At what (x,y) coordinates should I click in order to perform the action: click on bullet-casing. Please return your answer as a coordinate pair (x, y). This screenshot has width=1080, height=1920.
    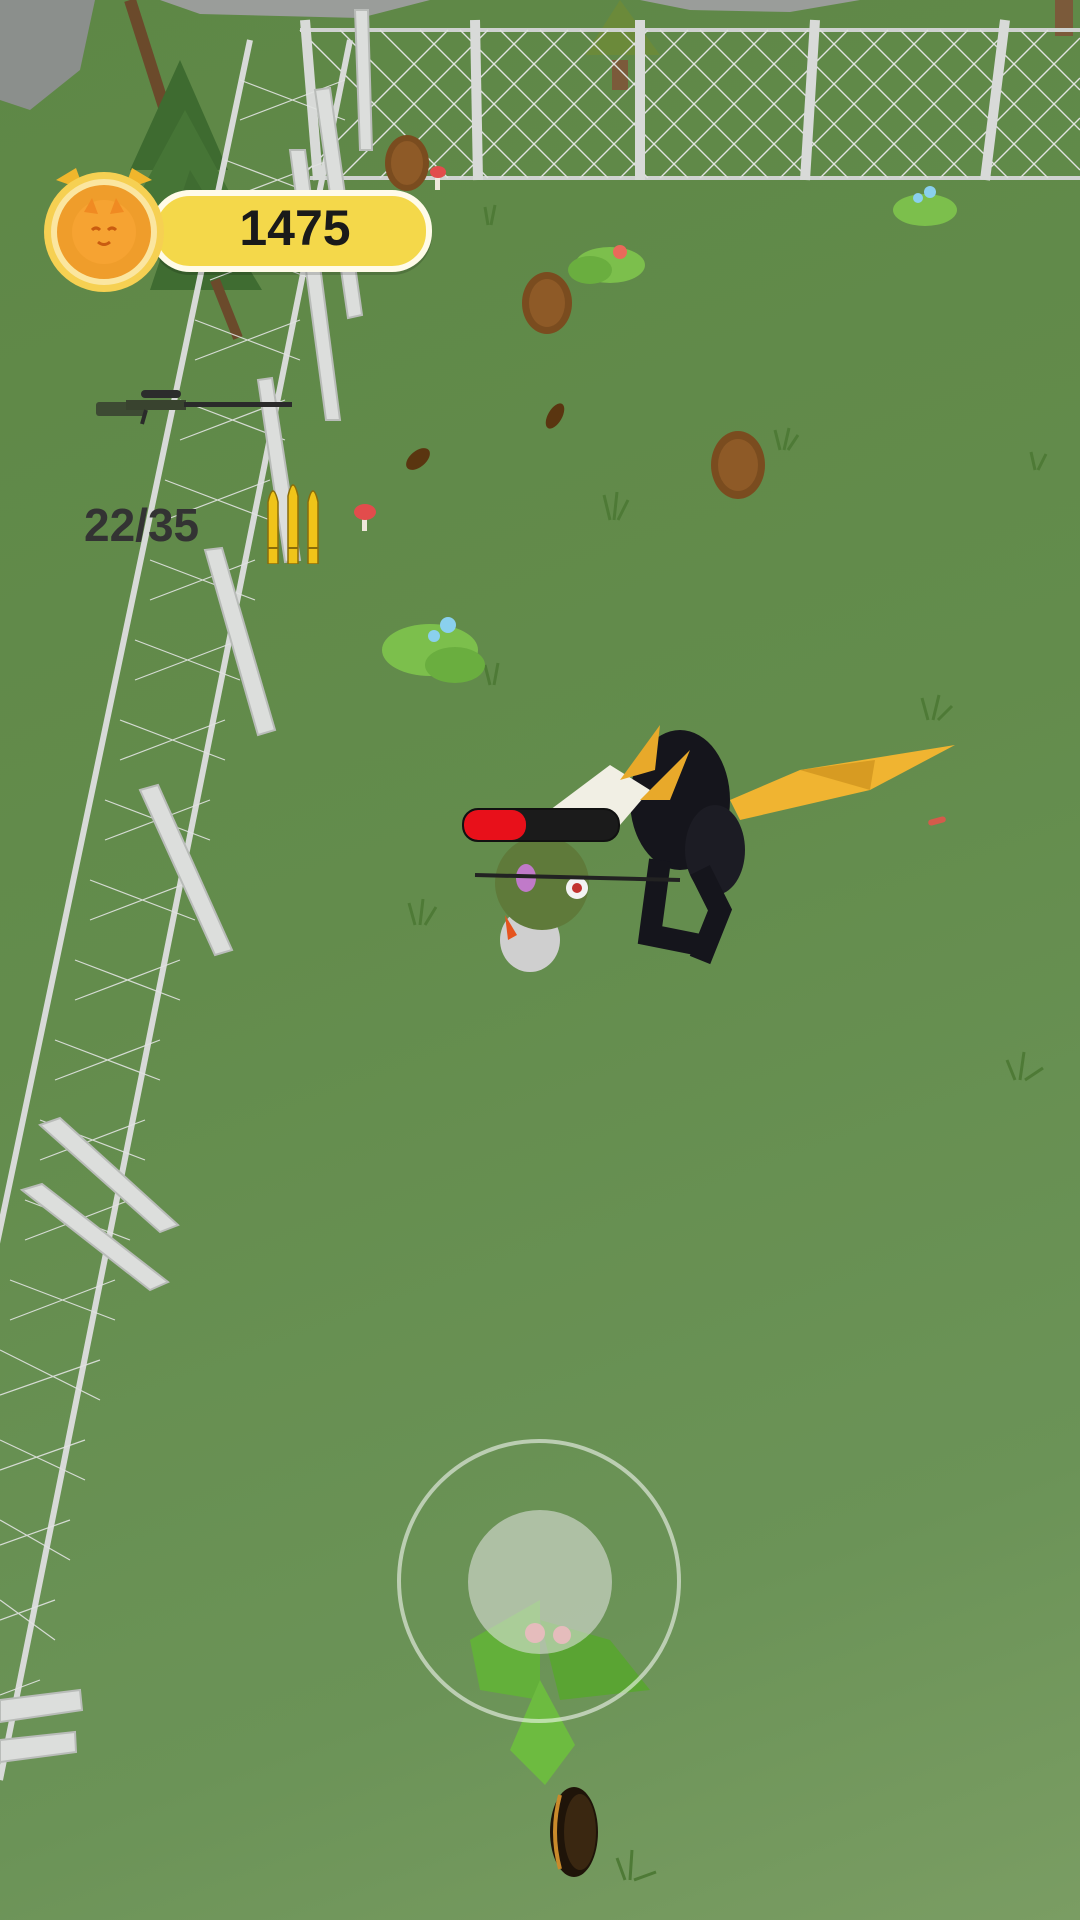
    Looking at the image, I should click on (937, 821).